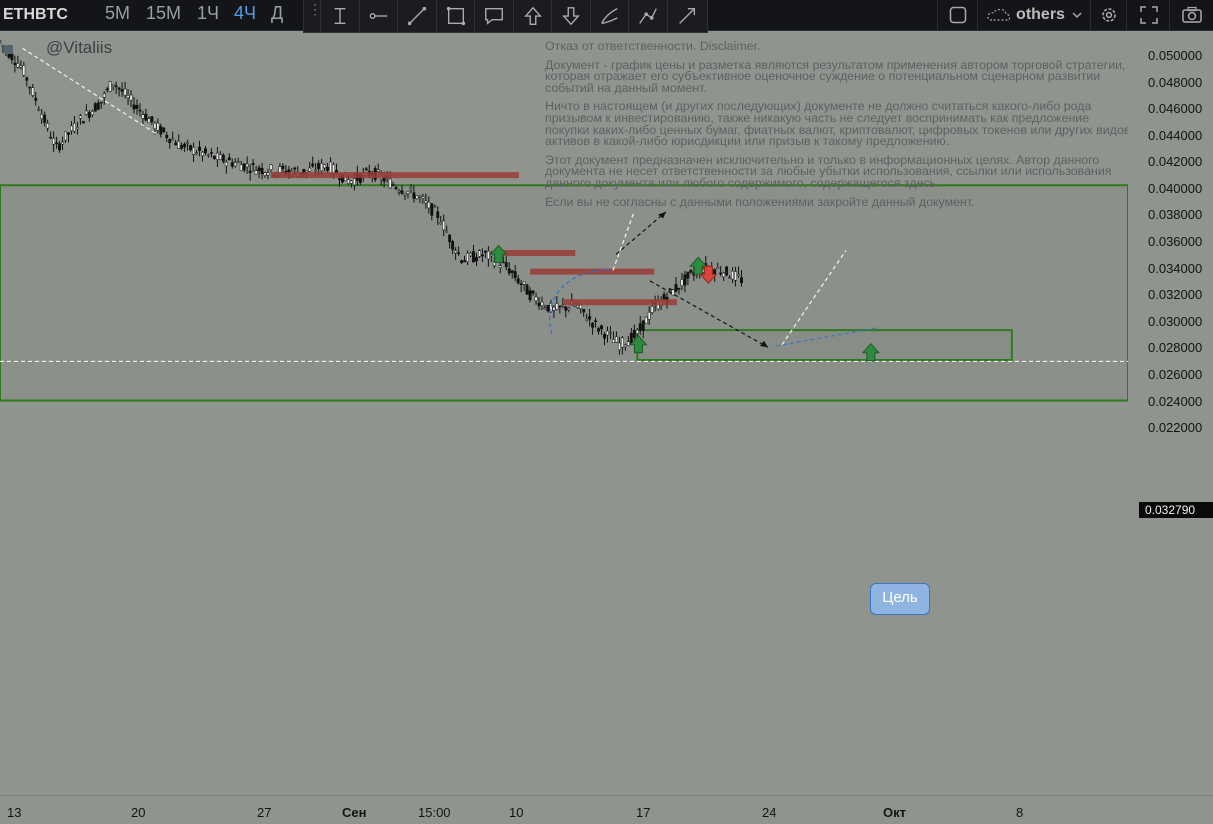  I want to click on timeframe-1d: Д, so click(277, 13).